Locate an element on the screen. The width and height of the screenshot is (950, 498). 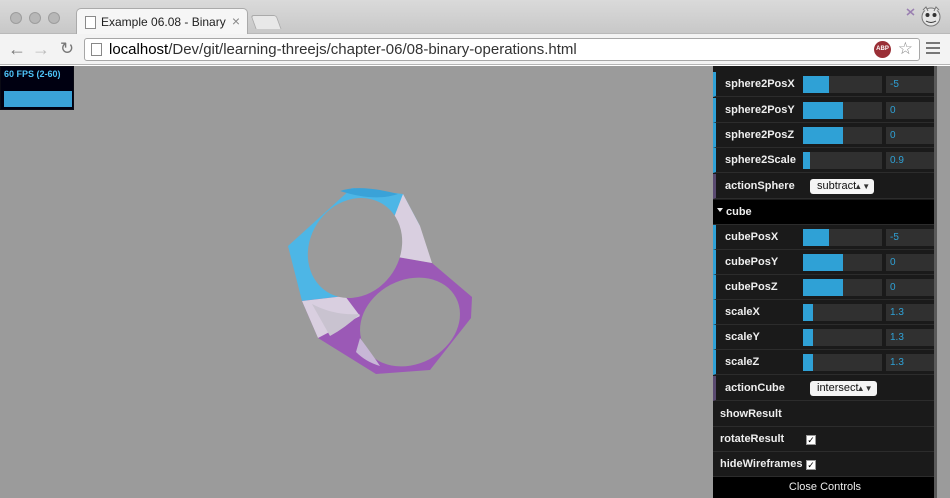
tab-title: Example 06.08 - Binary operations is located at coordinates (164, 22).